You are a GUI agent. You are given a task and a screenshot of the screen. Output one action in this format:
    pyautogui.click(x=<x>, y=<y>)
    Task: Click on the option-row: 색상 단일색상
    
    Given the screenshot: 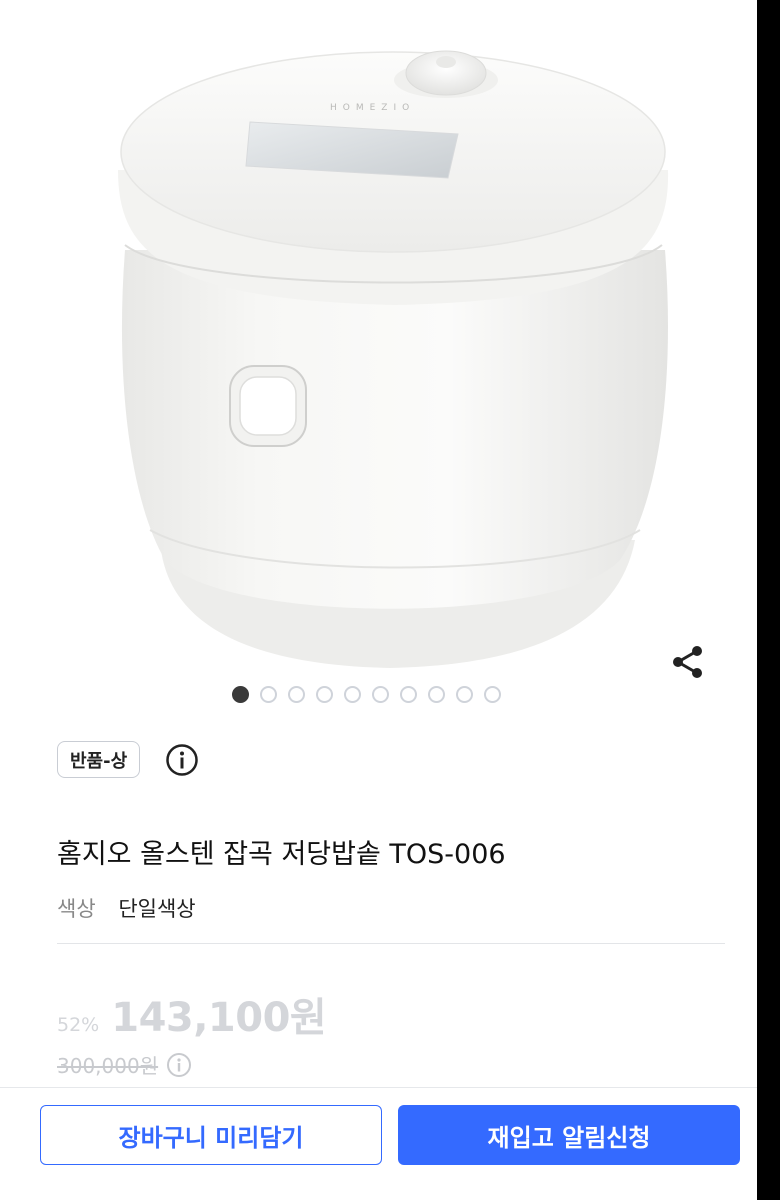 What is the action you would take?
    pyautogui.click(x=126, y=908)
    